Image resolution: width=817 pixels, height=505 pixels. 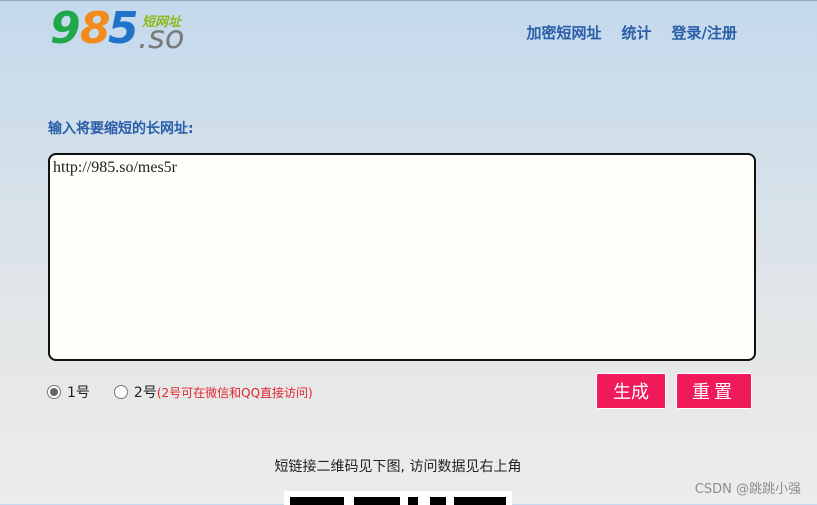 I want to click on logo-digit-9: 9, so click(x=65, y=28).